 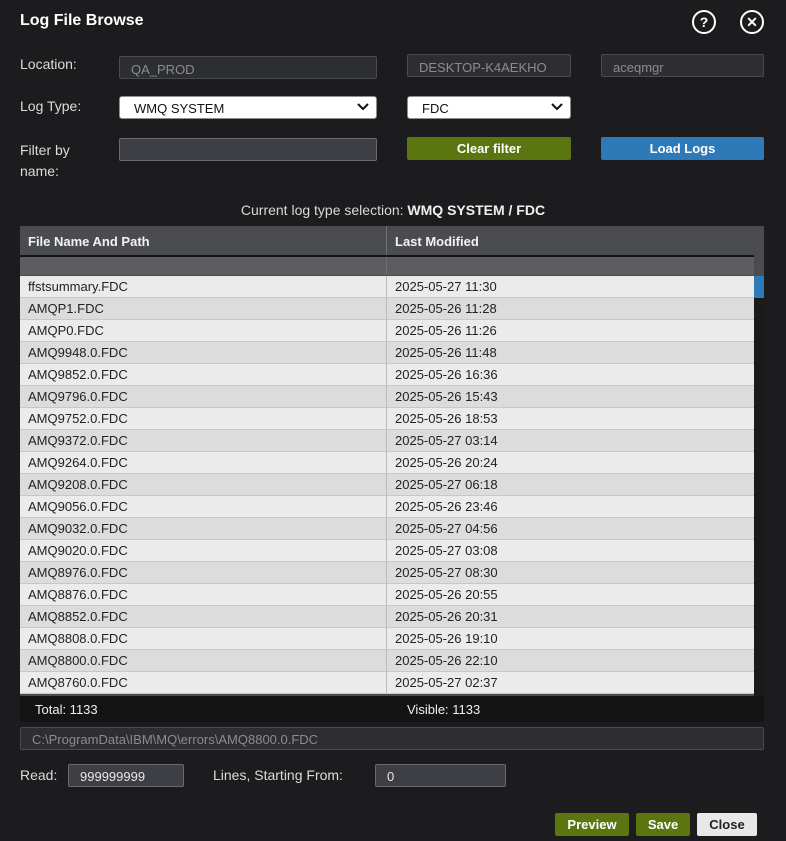 What do you see at coordinates (78, 660) in the screenshot?
I see `file-name-cell: AMQ8800.0.FDC` at bounding box center [78, 660].